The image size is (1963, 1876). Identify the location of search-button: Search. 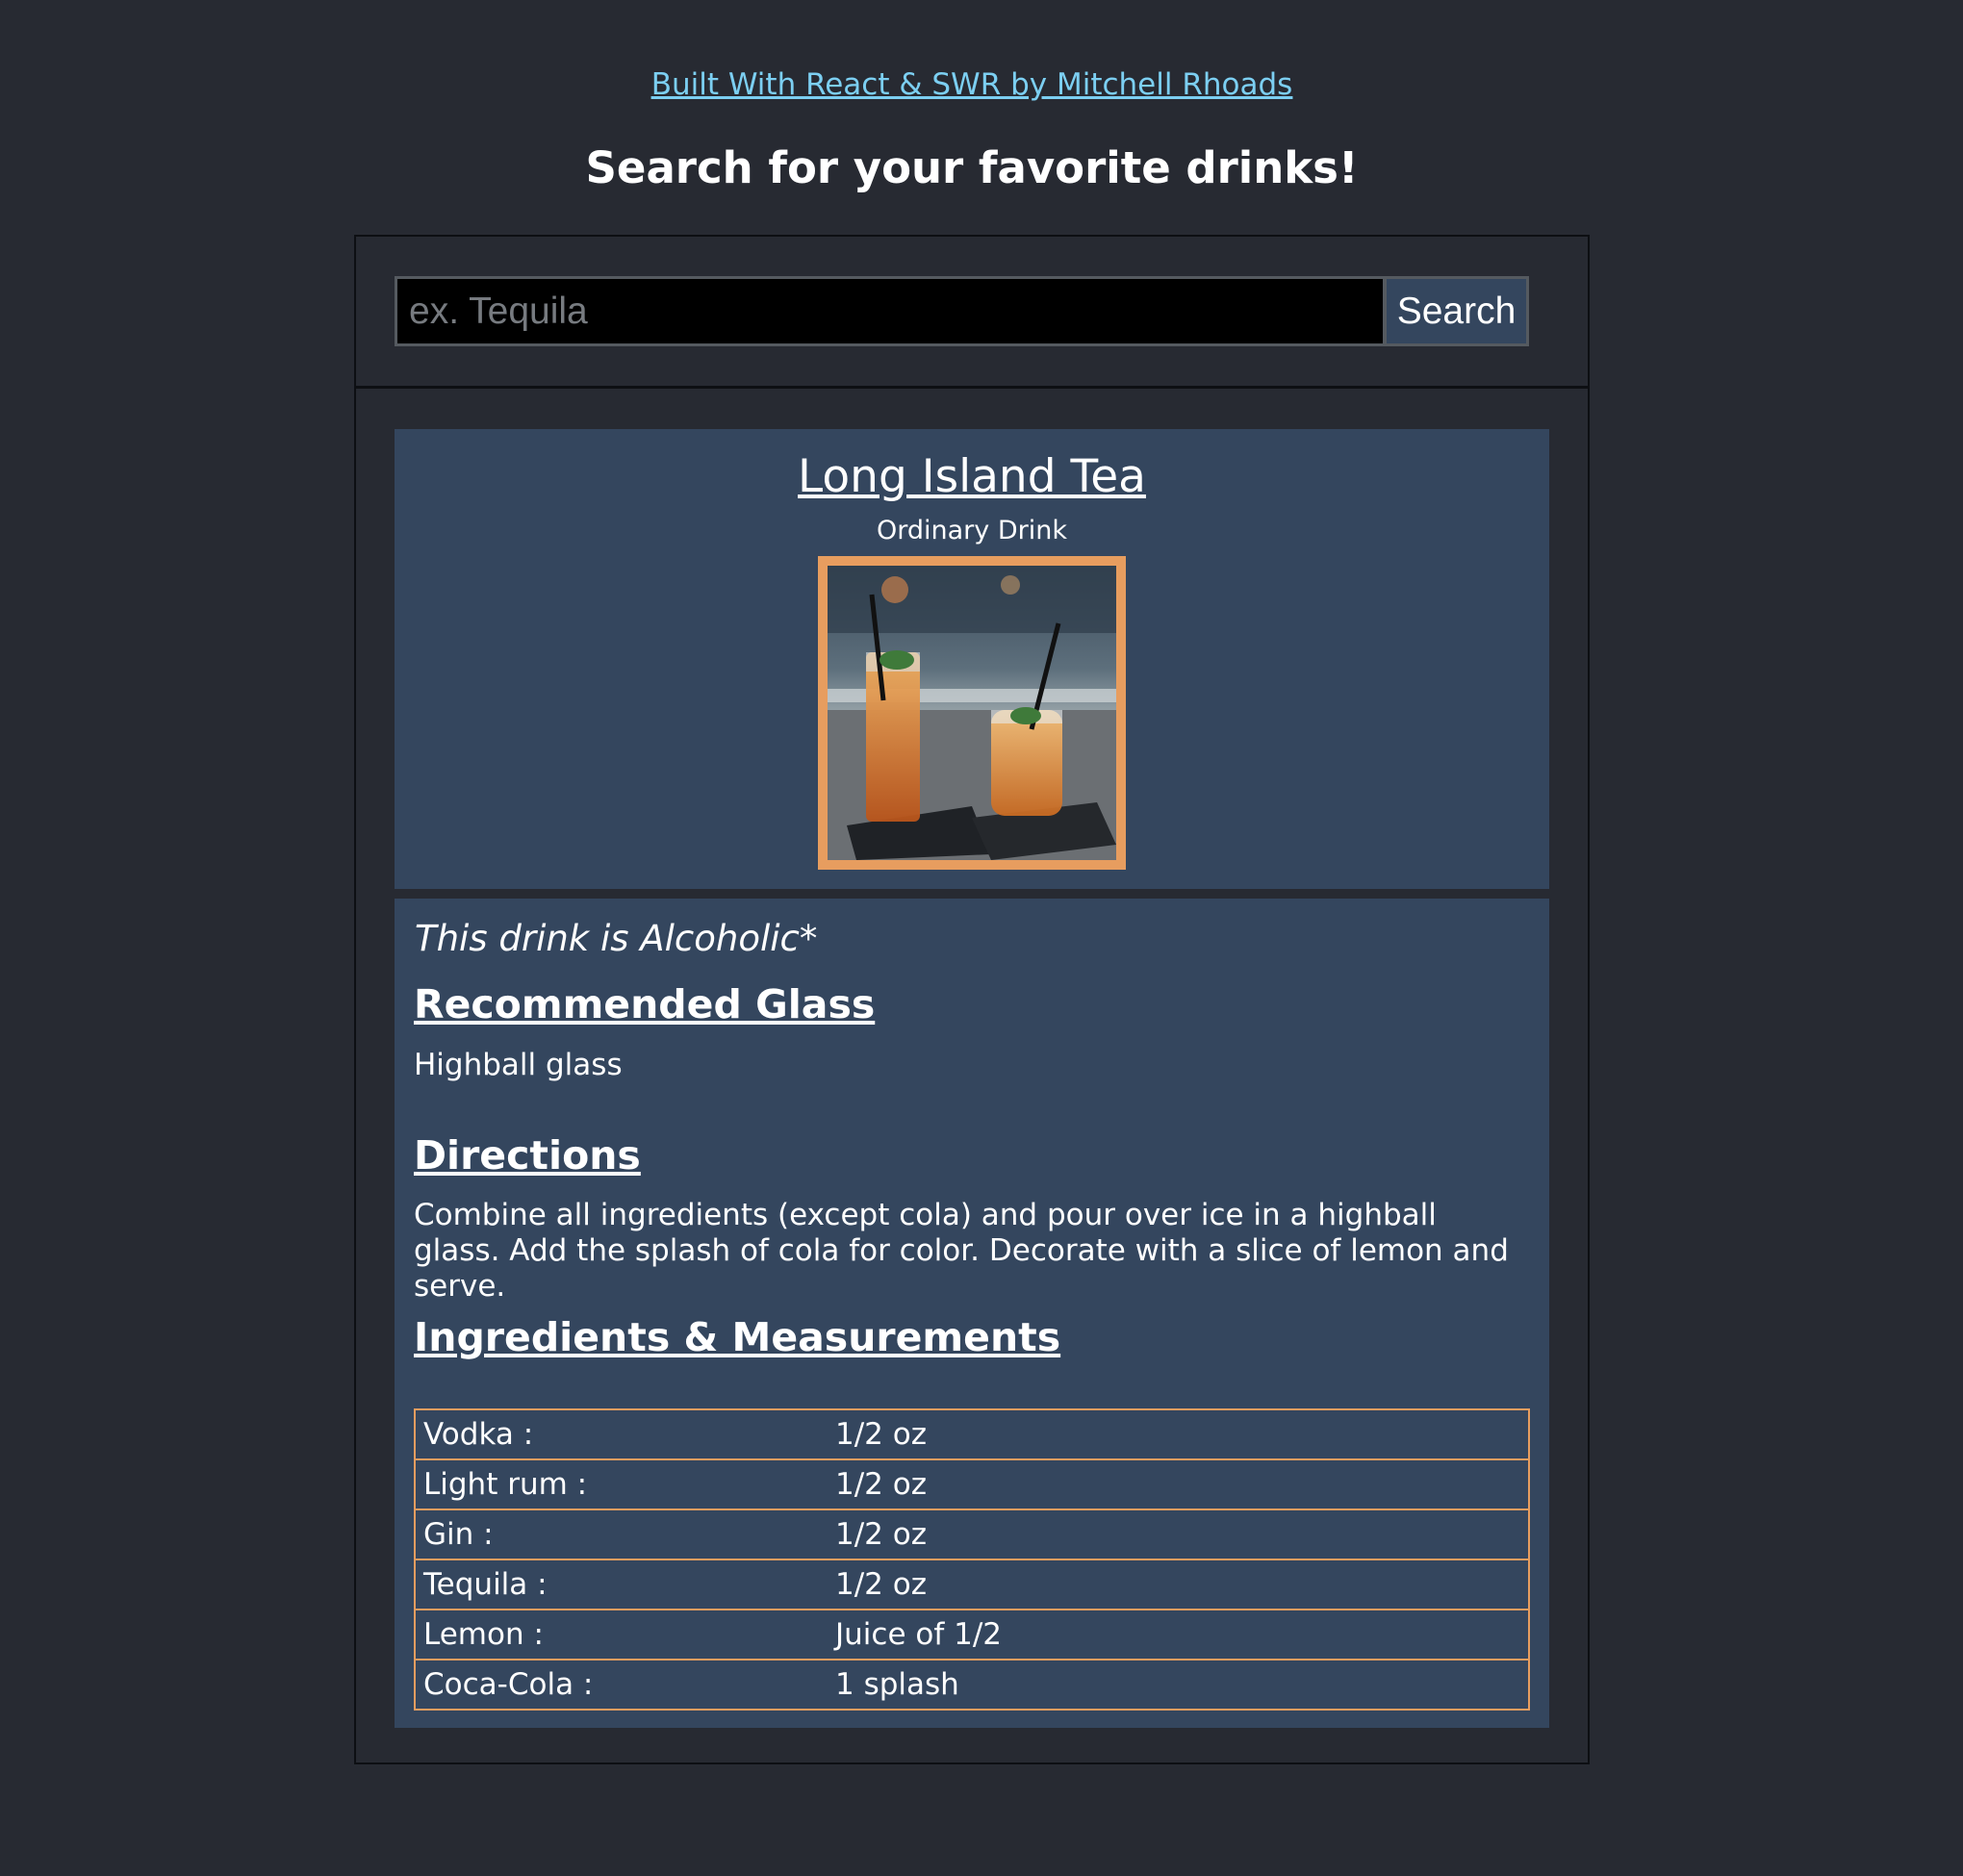
(1456, 311).